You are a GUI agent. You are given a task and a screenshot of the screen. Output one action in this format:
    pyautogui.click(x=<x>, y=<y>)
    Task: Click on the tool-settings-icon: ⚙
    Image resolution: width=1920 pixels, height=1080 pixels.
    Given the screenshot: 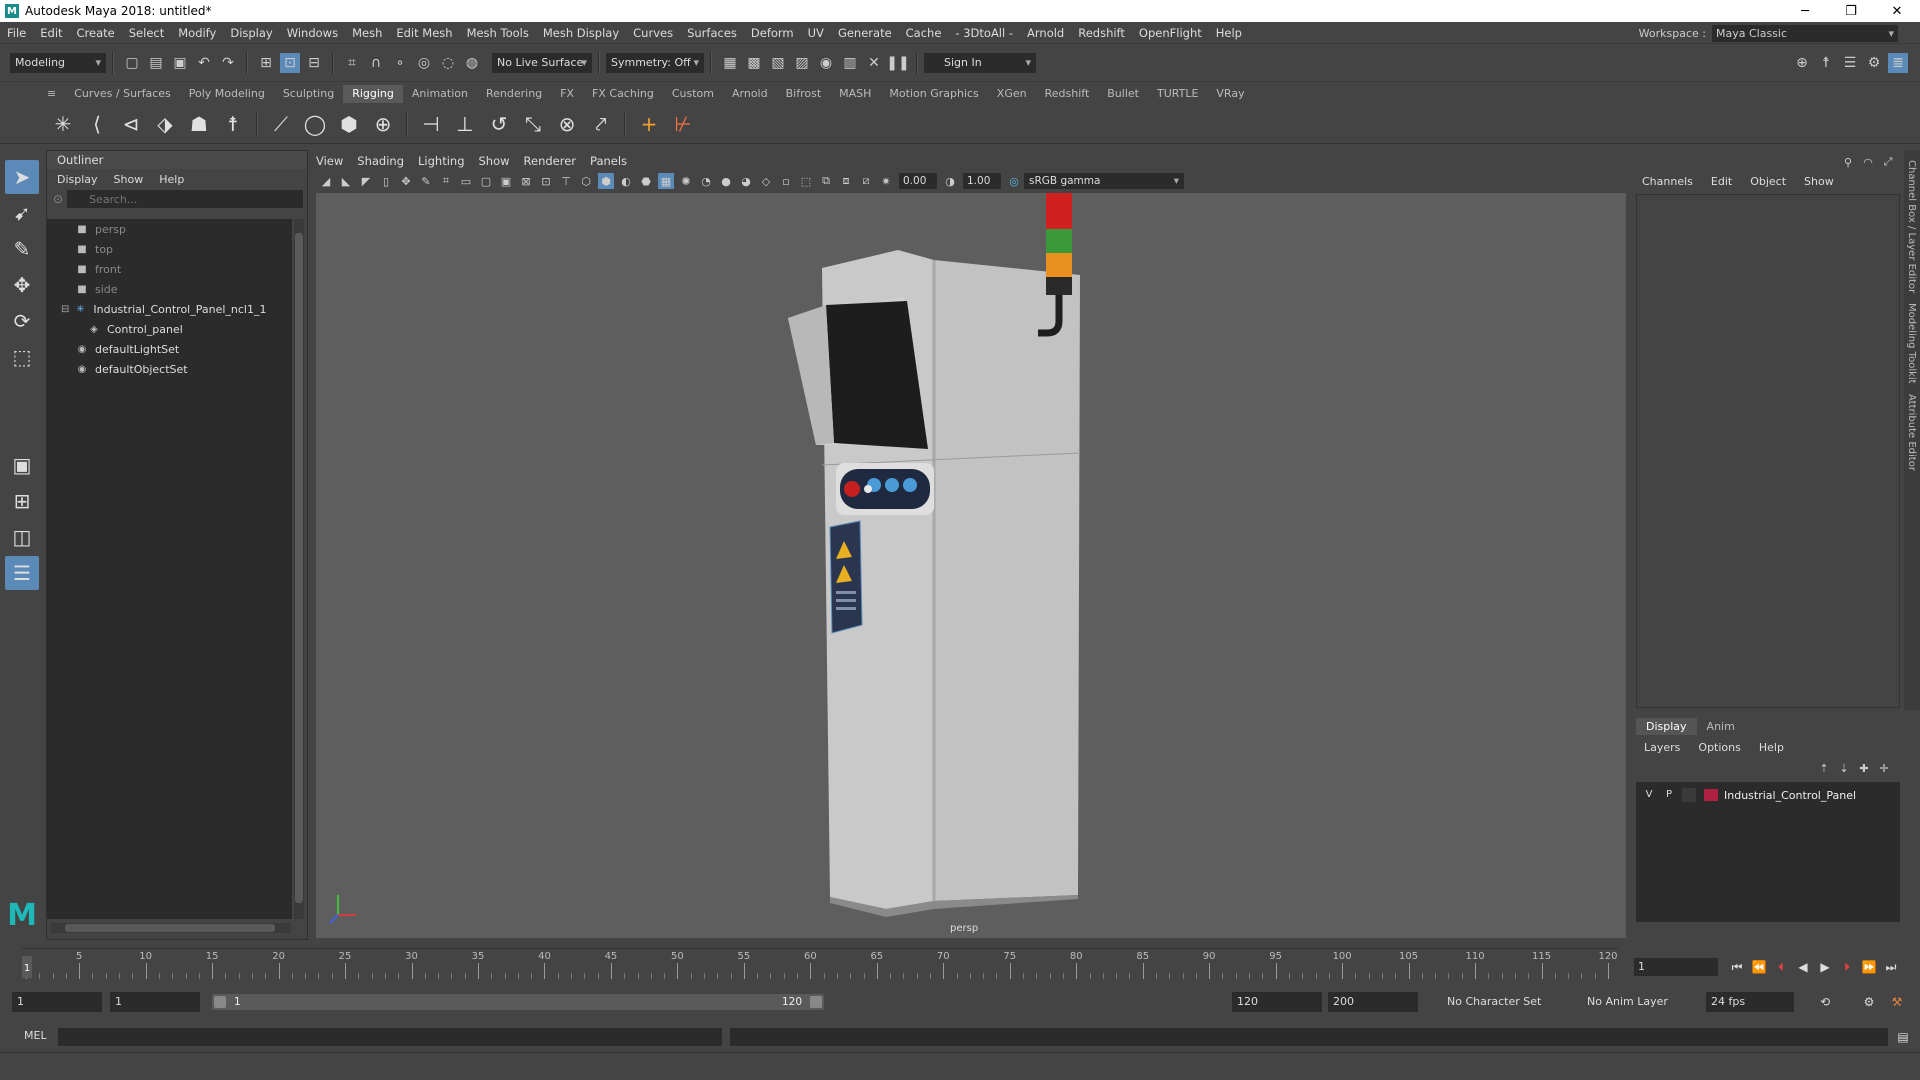 What is the action you would take?
    pyautogui.click(x=1874, y=63)
    